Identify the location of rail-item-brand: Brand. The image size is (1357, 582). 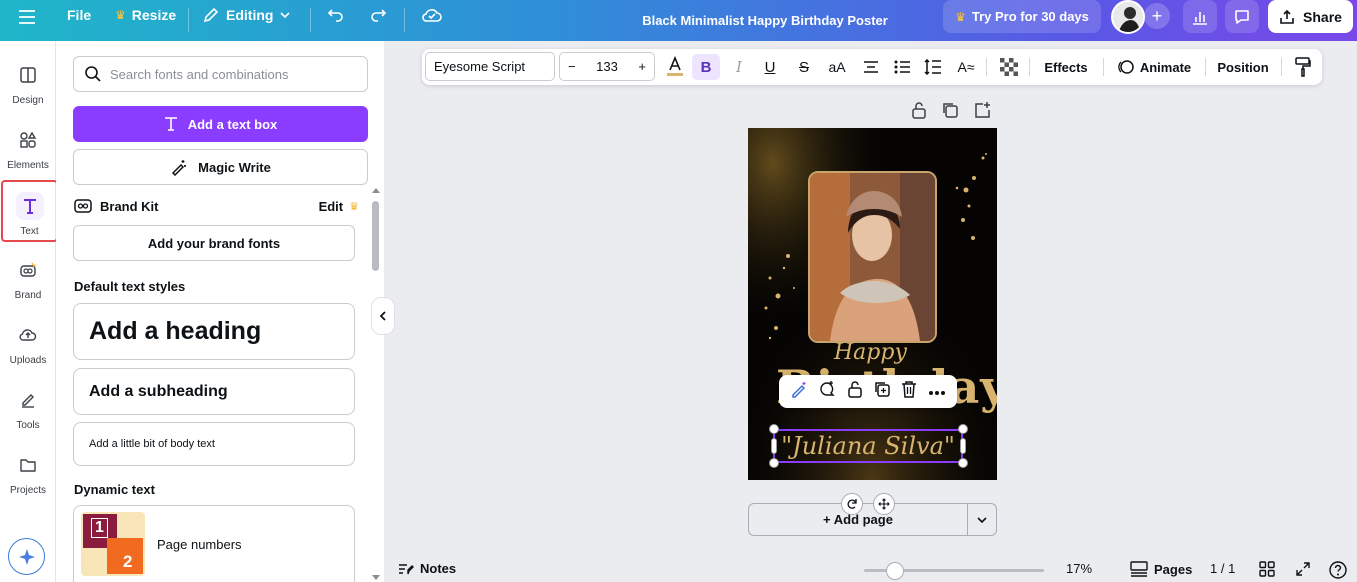
(28, 277).